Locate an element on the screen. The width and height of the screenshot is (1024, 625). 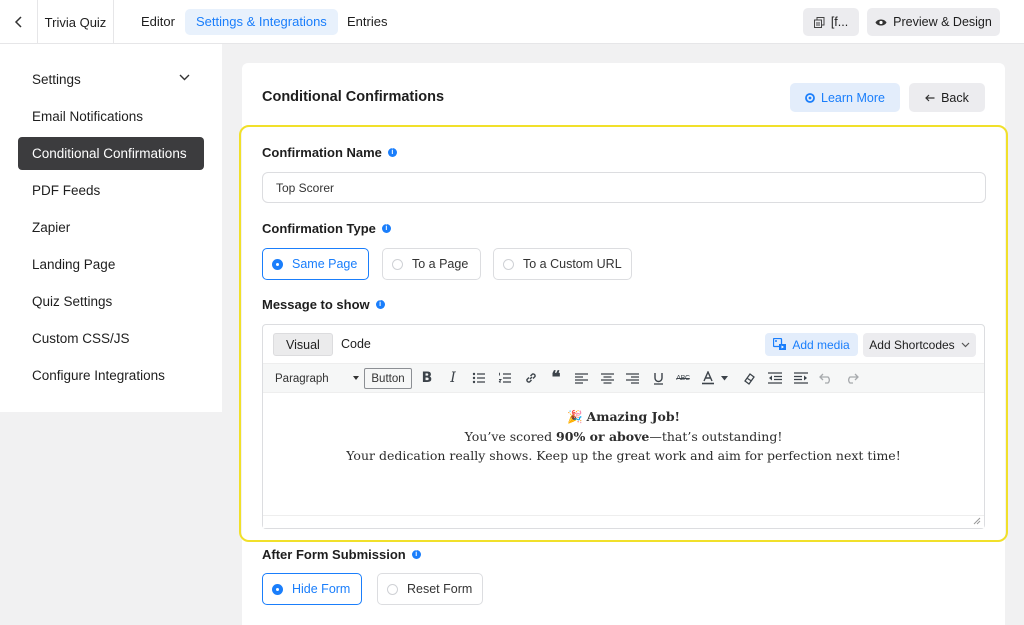
after-submission-label: After Form Submission i is located at coordinates (341, 554).